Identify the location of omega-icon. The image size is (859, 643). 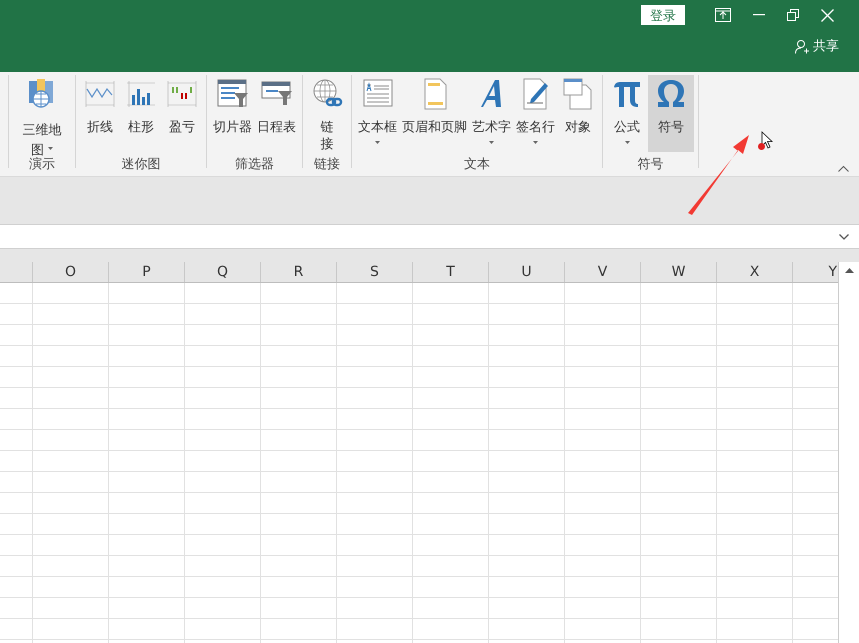
(671, 93).